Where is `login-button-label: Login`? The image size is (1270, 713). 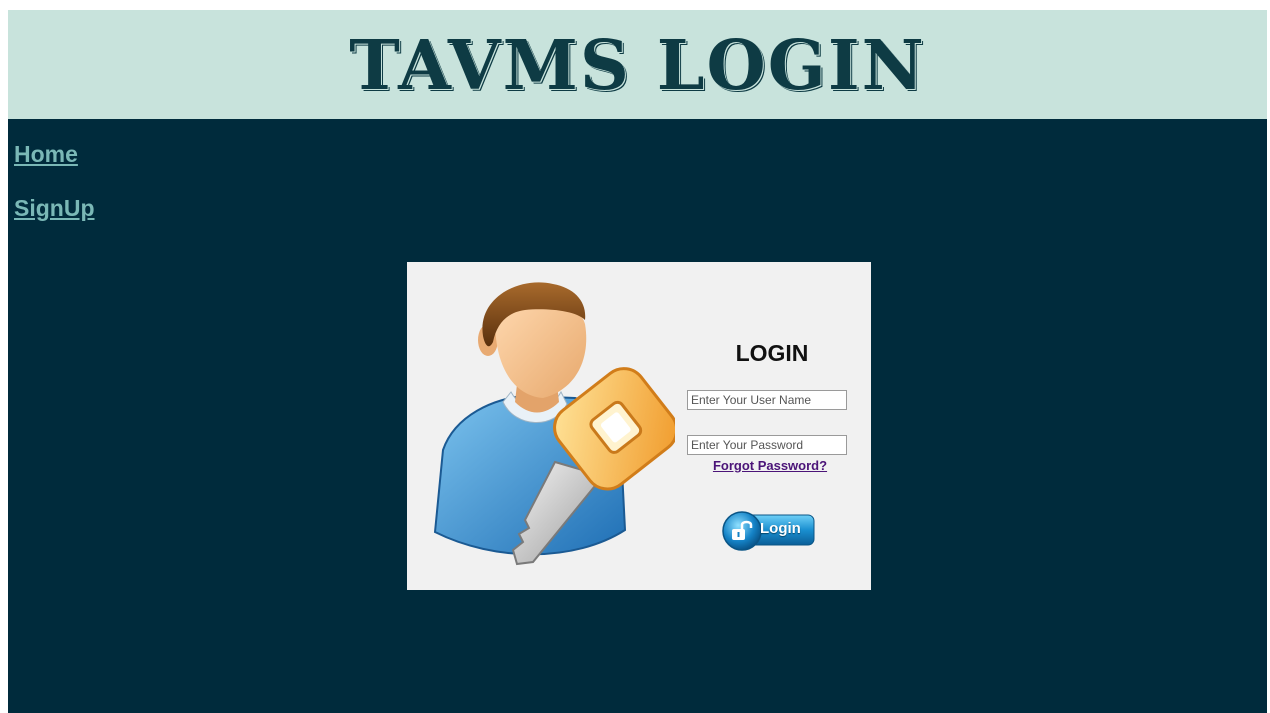 login-button-label: Login is located at coordinates (780, 528).